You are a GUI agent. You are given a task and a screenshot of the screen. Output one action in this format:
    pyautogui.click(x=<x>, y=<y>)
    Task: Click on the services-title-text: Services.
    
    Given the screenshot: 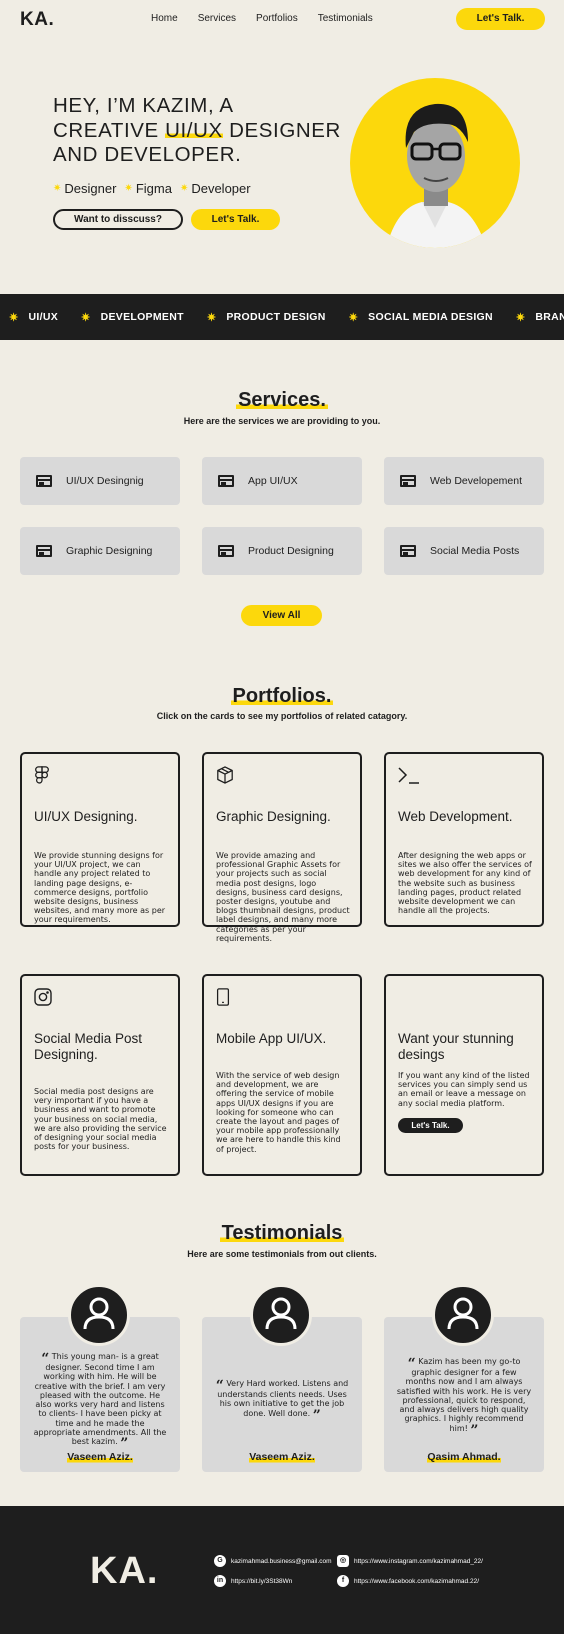 What is the action you would take?
    pyautogui.click(x=282, y=400)
    